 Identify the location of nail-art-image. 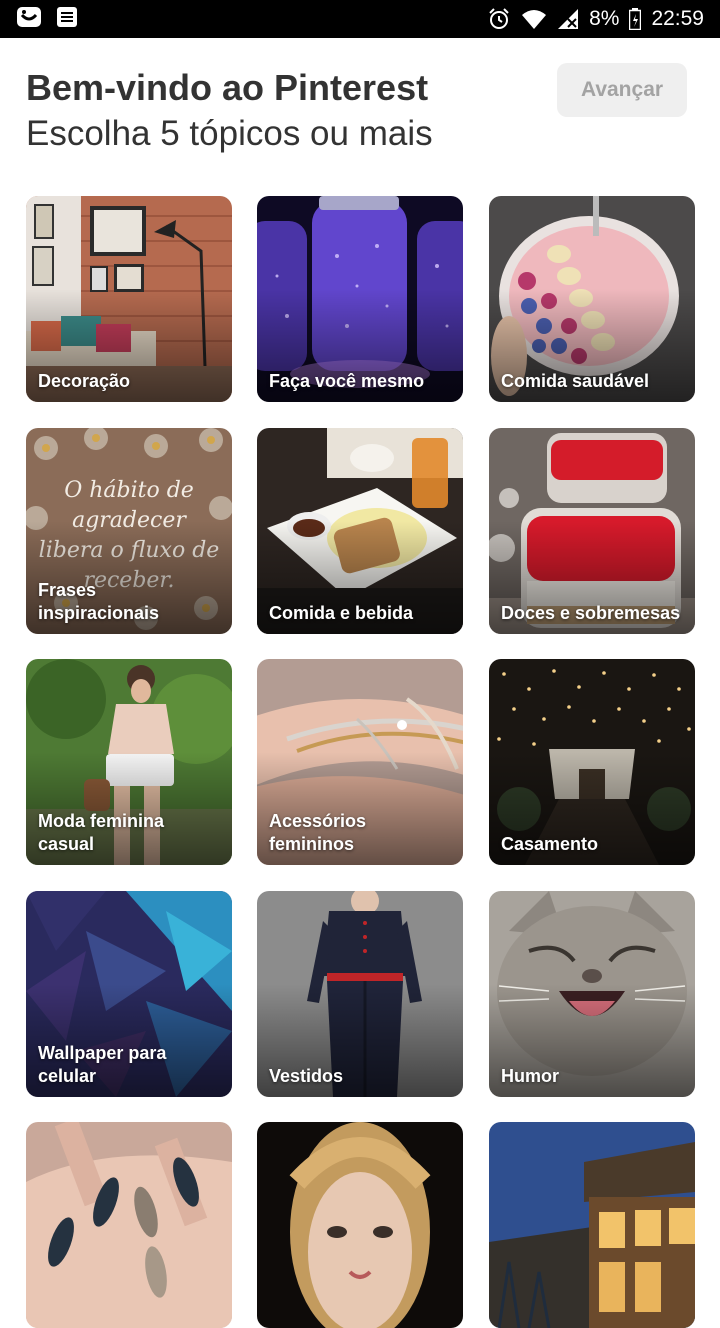
(129, 1225).